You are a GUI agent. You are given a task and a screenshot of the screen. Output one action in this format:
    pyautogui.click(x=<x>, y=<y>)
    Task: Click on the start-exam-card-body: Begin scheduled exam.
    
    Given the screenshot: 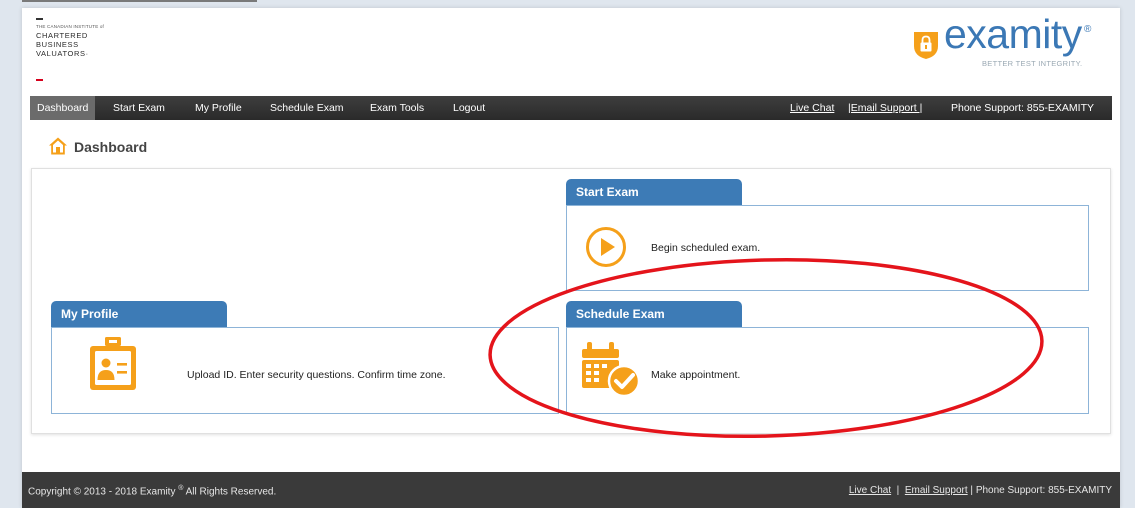 What is the action you would take?
    pyautogui.click(x=827, y=248)
    